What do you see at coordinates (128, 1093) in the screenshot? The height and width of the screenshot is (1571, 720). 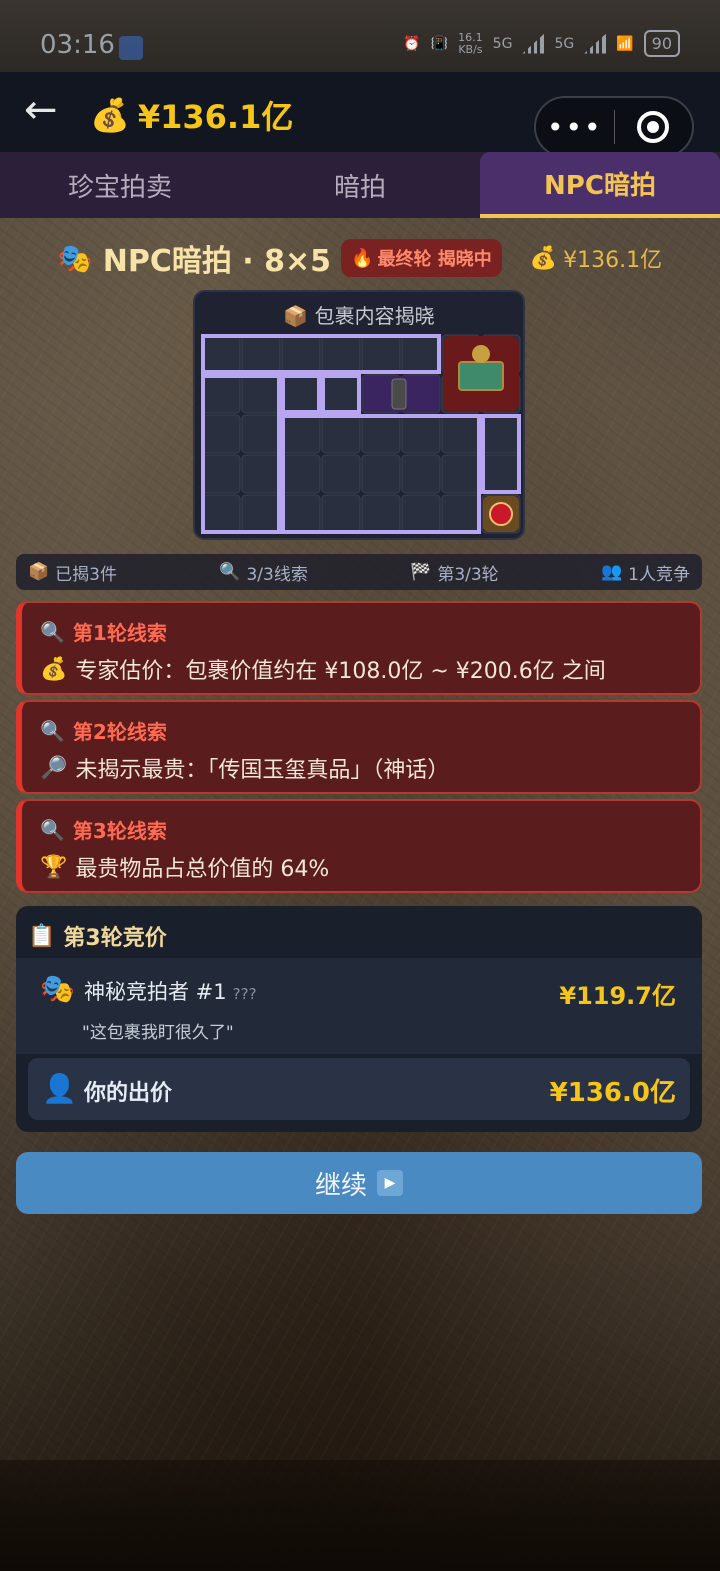 I see `my-bid-label: 你的出价` at bounding box center [128, 1093].